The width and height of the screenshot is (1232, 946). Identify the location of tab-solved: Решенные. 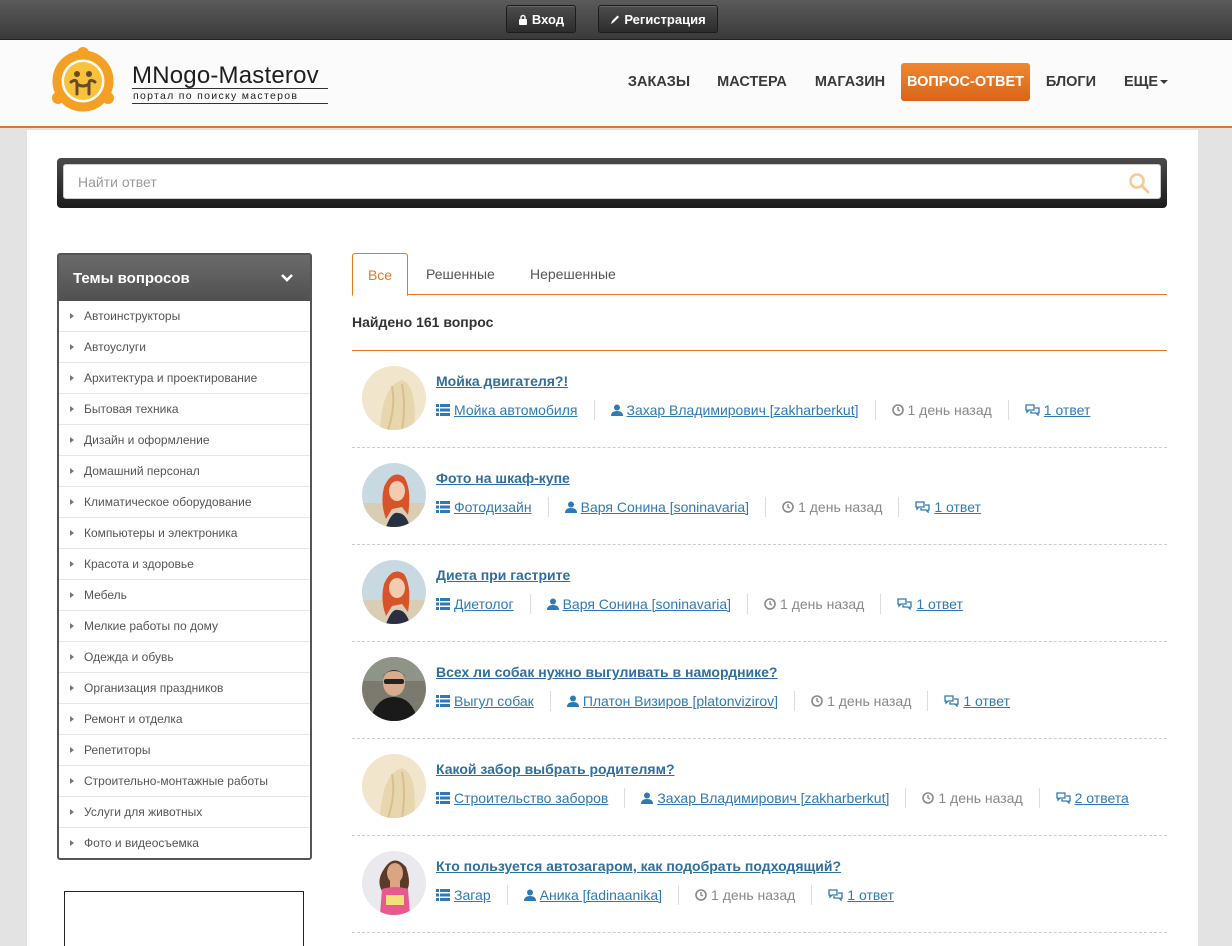
(460, 274).